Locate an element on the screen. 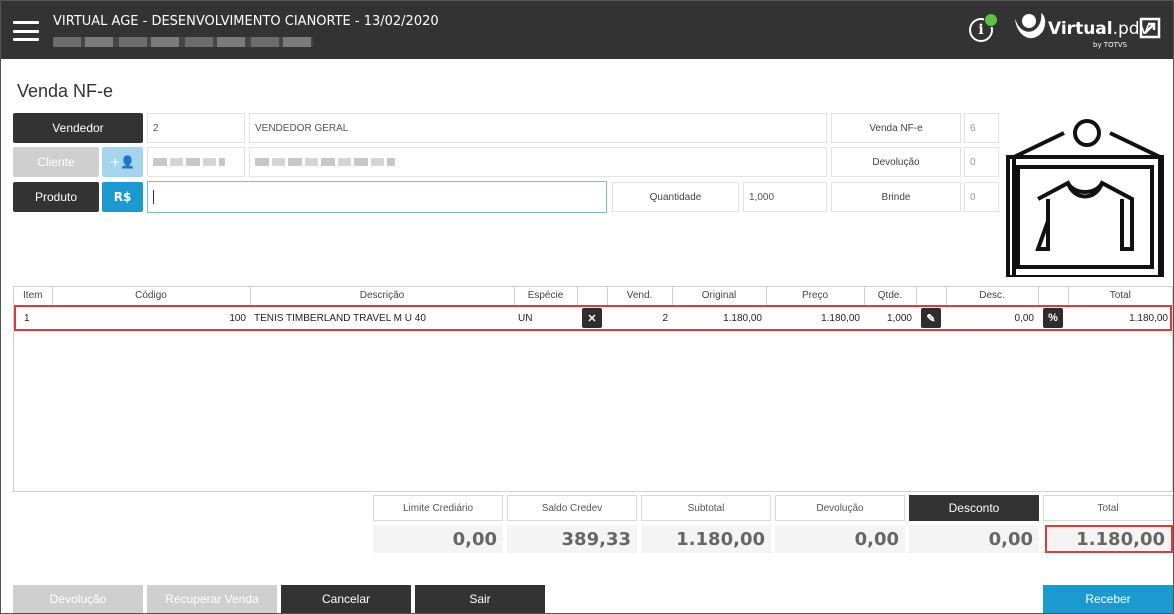 The height and width of the screenshot is (614, 1174). cliente-name-field is located at coordinates (538, 162).